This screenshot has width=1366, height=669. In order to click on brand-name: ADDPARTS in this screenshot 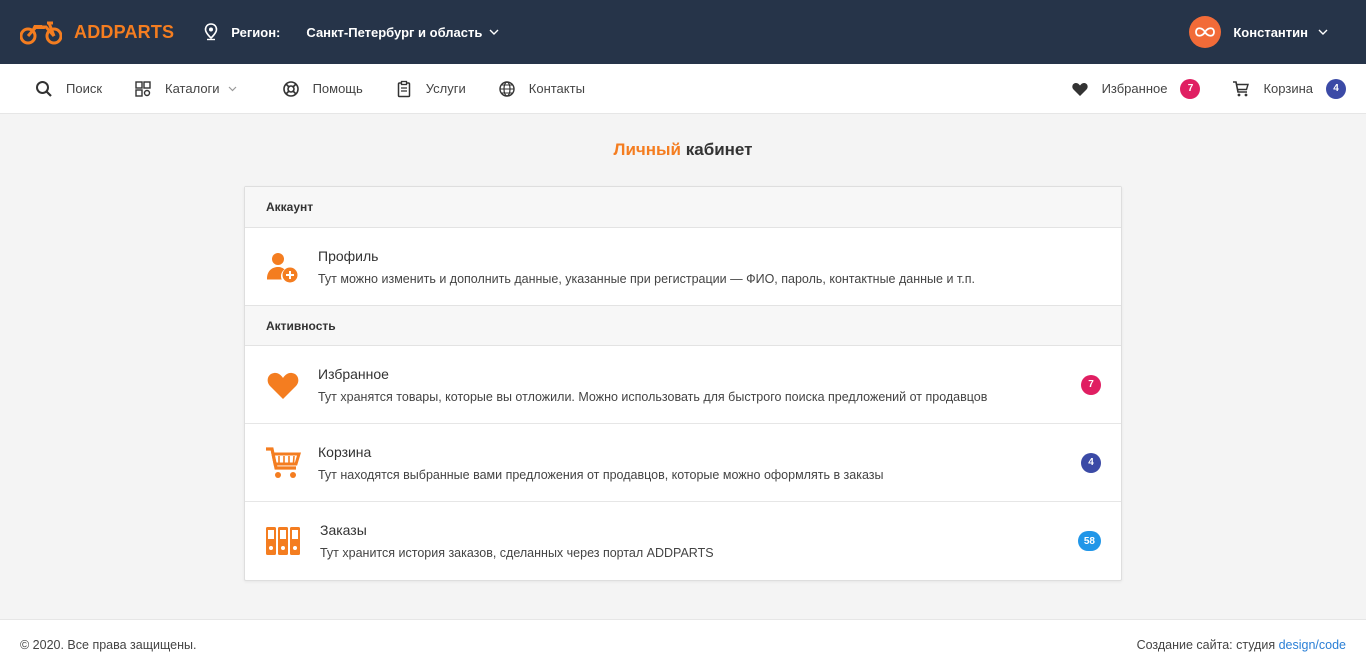, I will do `click(124, 31)`.